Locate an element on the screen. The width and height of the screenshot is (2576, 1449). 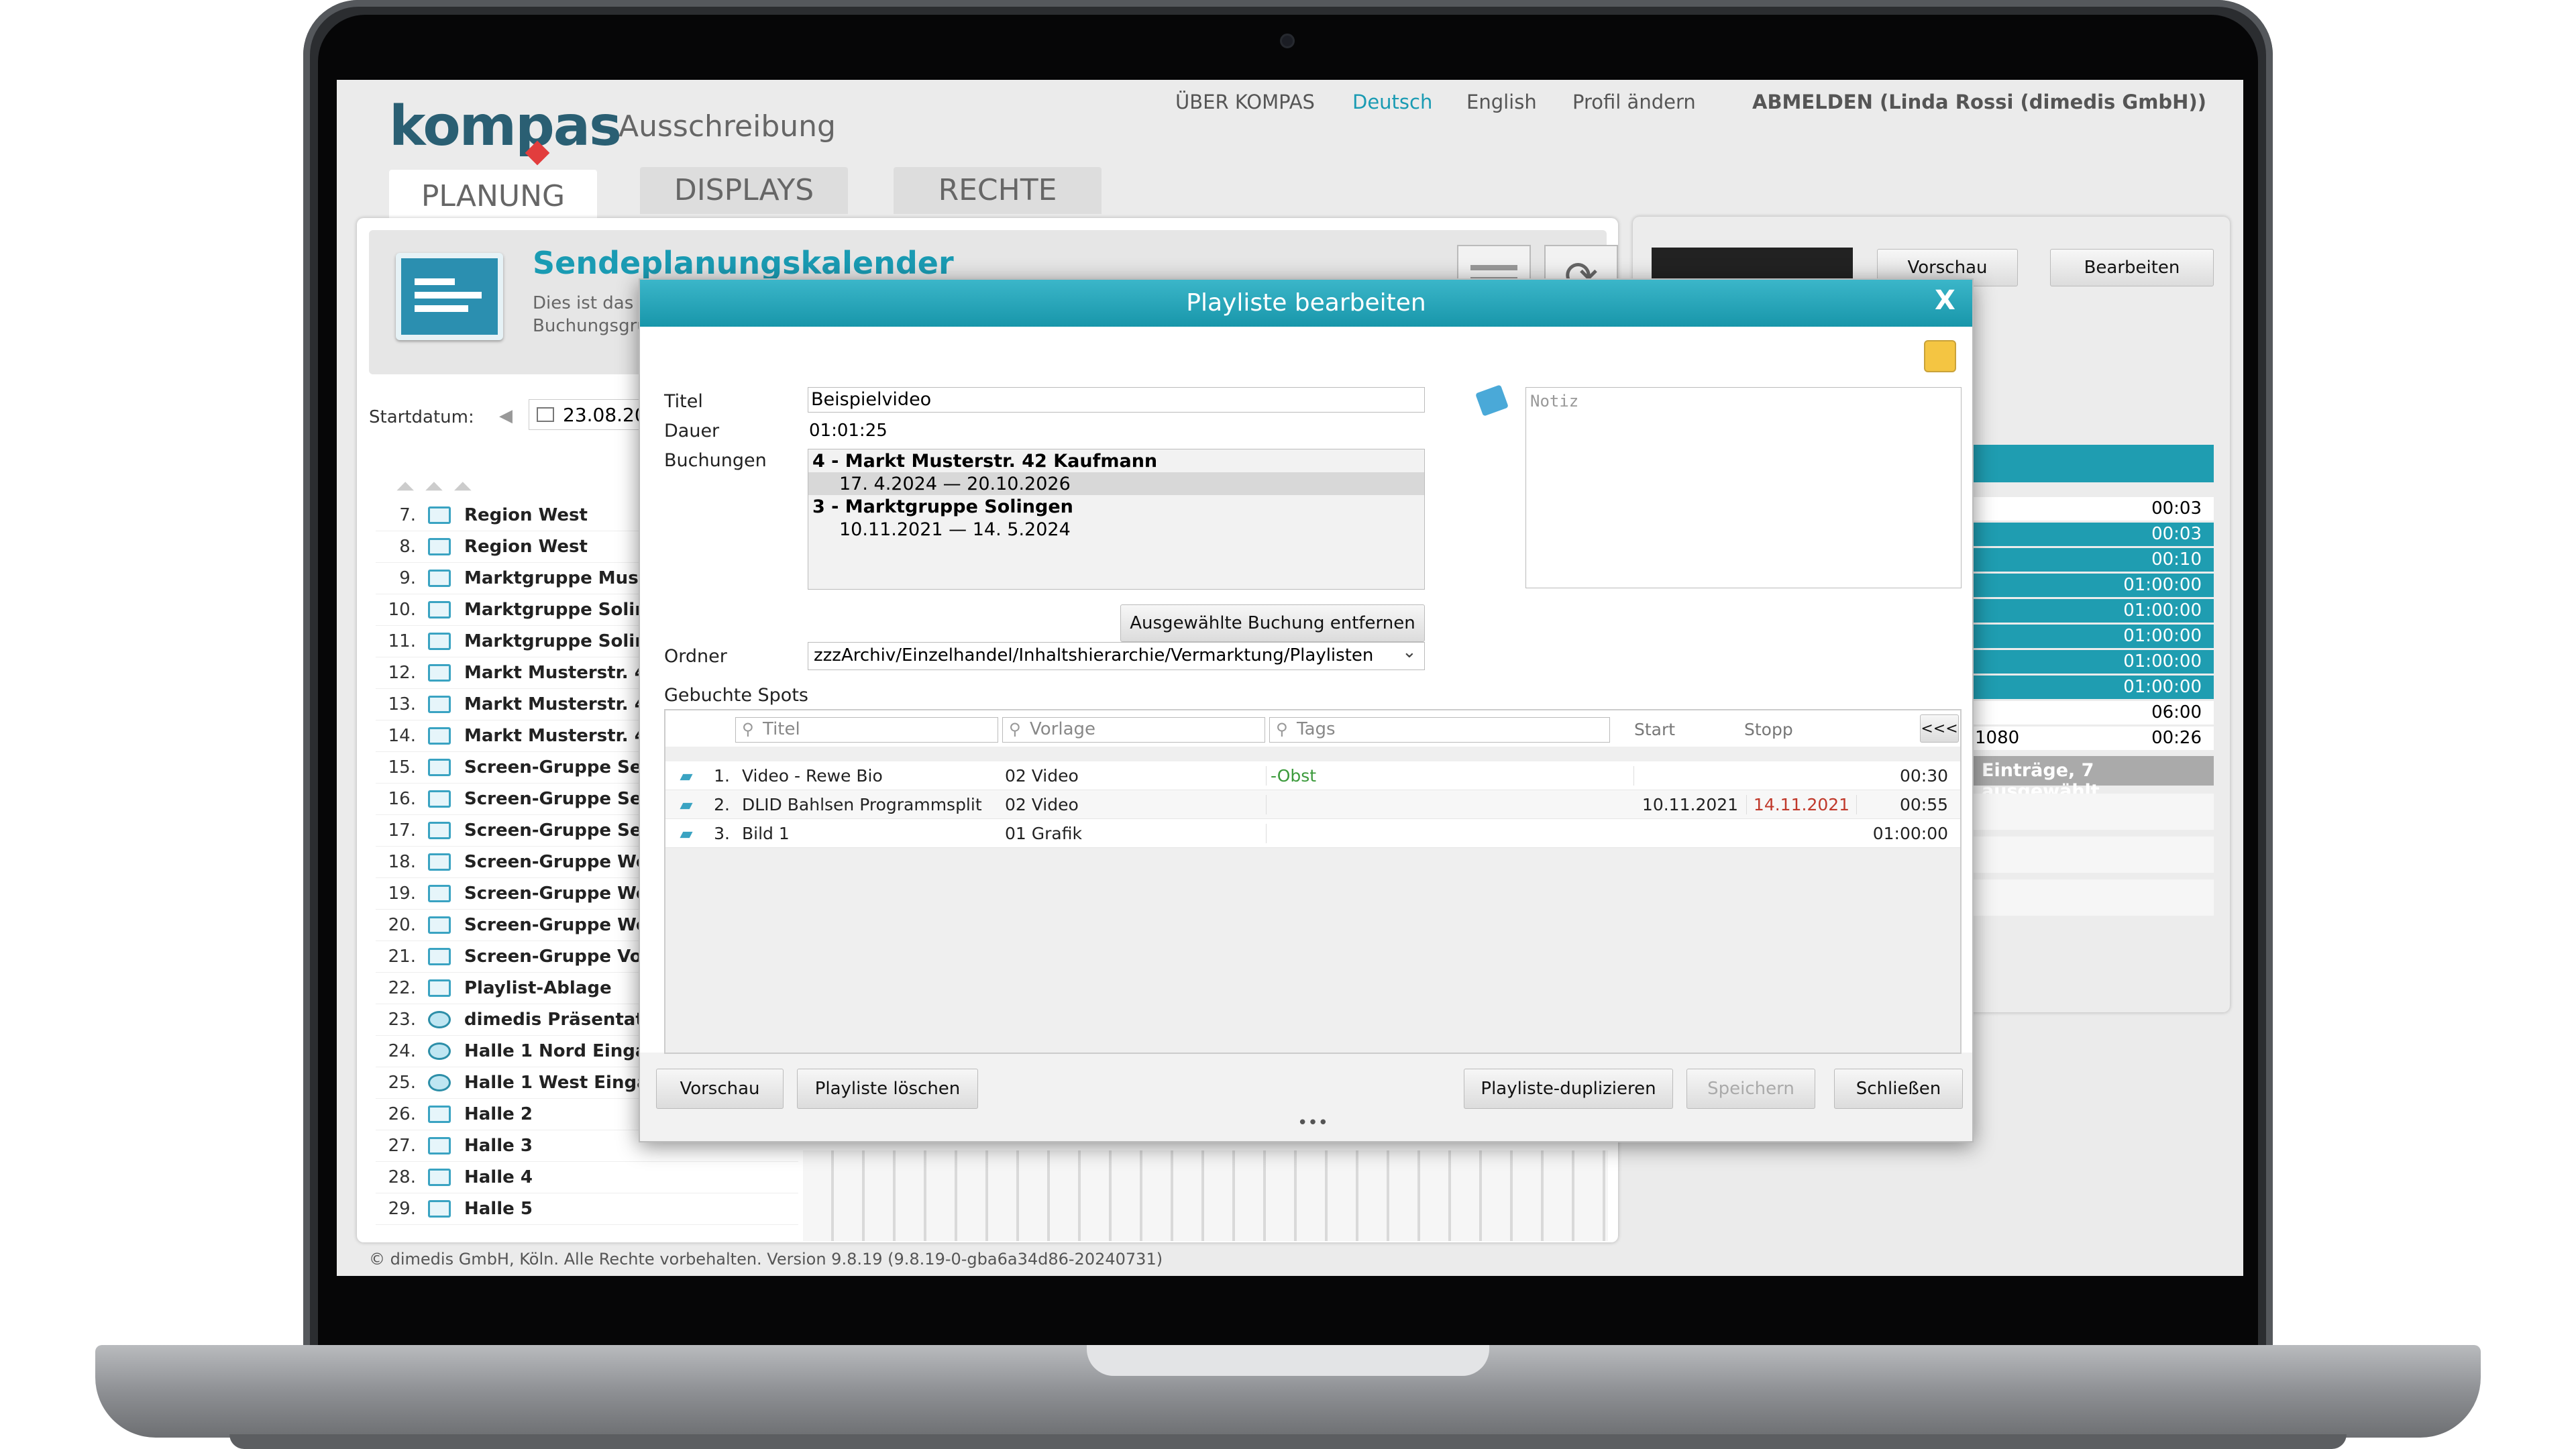
spot-duration: 00:55 is located at coordinates (1923, 804).